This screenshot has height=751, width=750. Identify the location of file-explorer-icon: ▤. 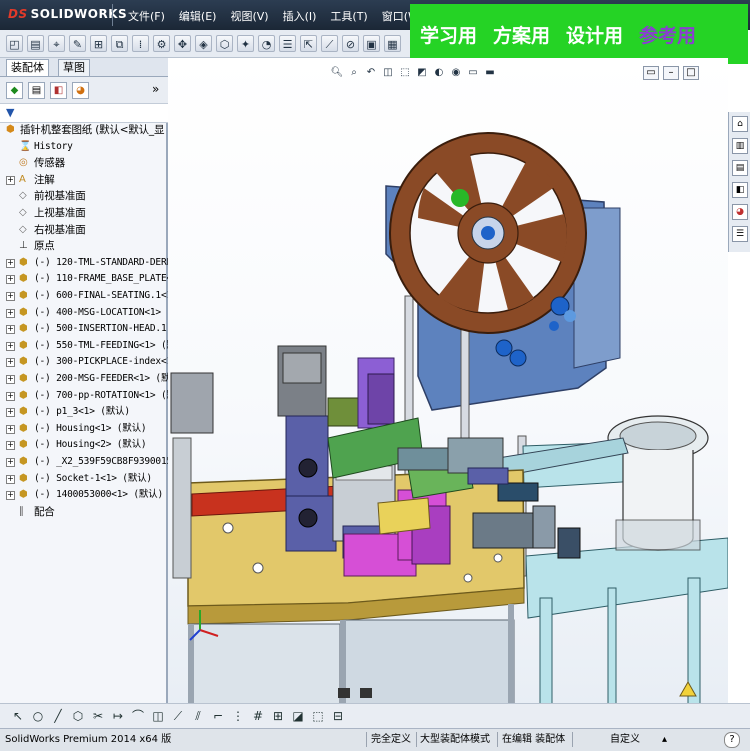
(740, 168).